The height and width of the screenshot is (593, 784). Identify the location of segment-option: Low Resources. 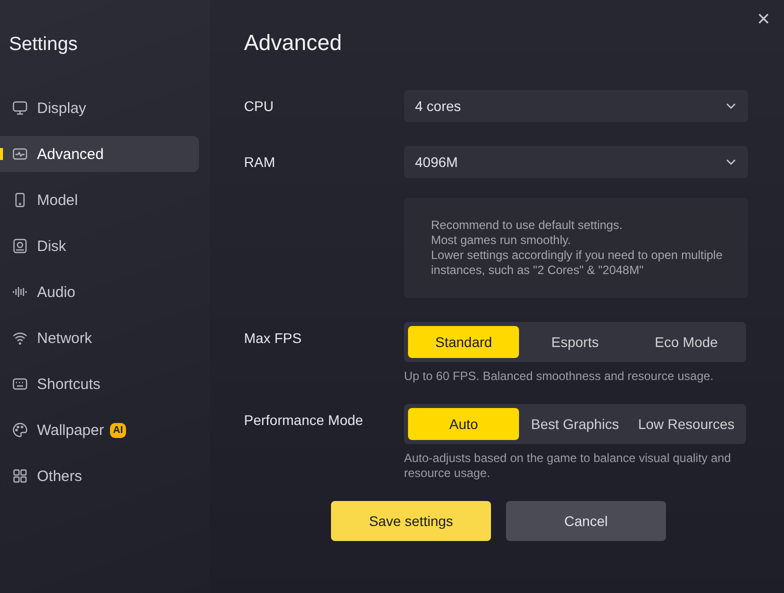
(686, 424).